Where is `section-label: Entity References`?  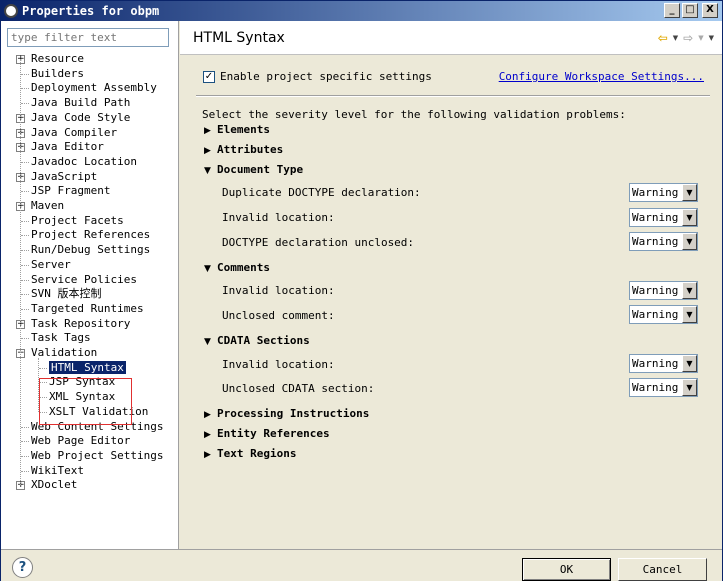
section-label: Entity References is located at coordinates (273, 433).